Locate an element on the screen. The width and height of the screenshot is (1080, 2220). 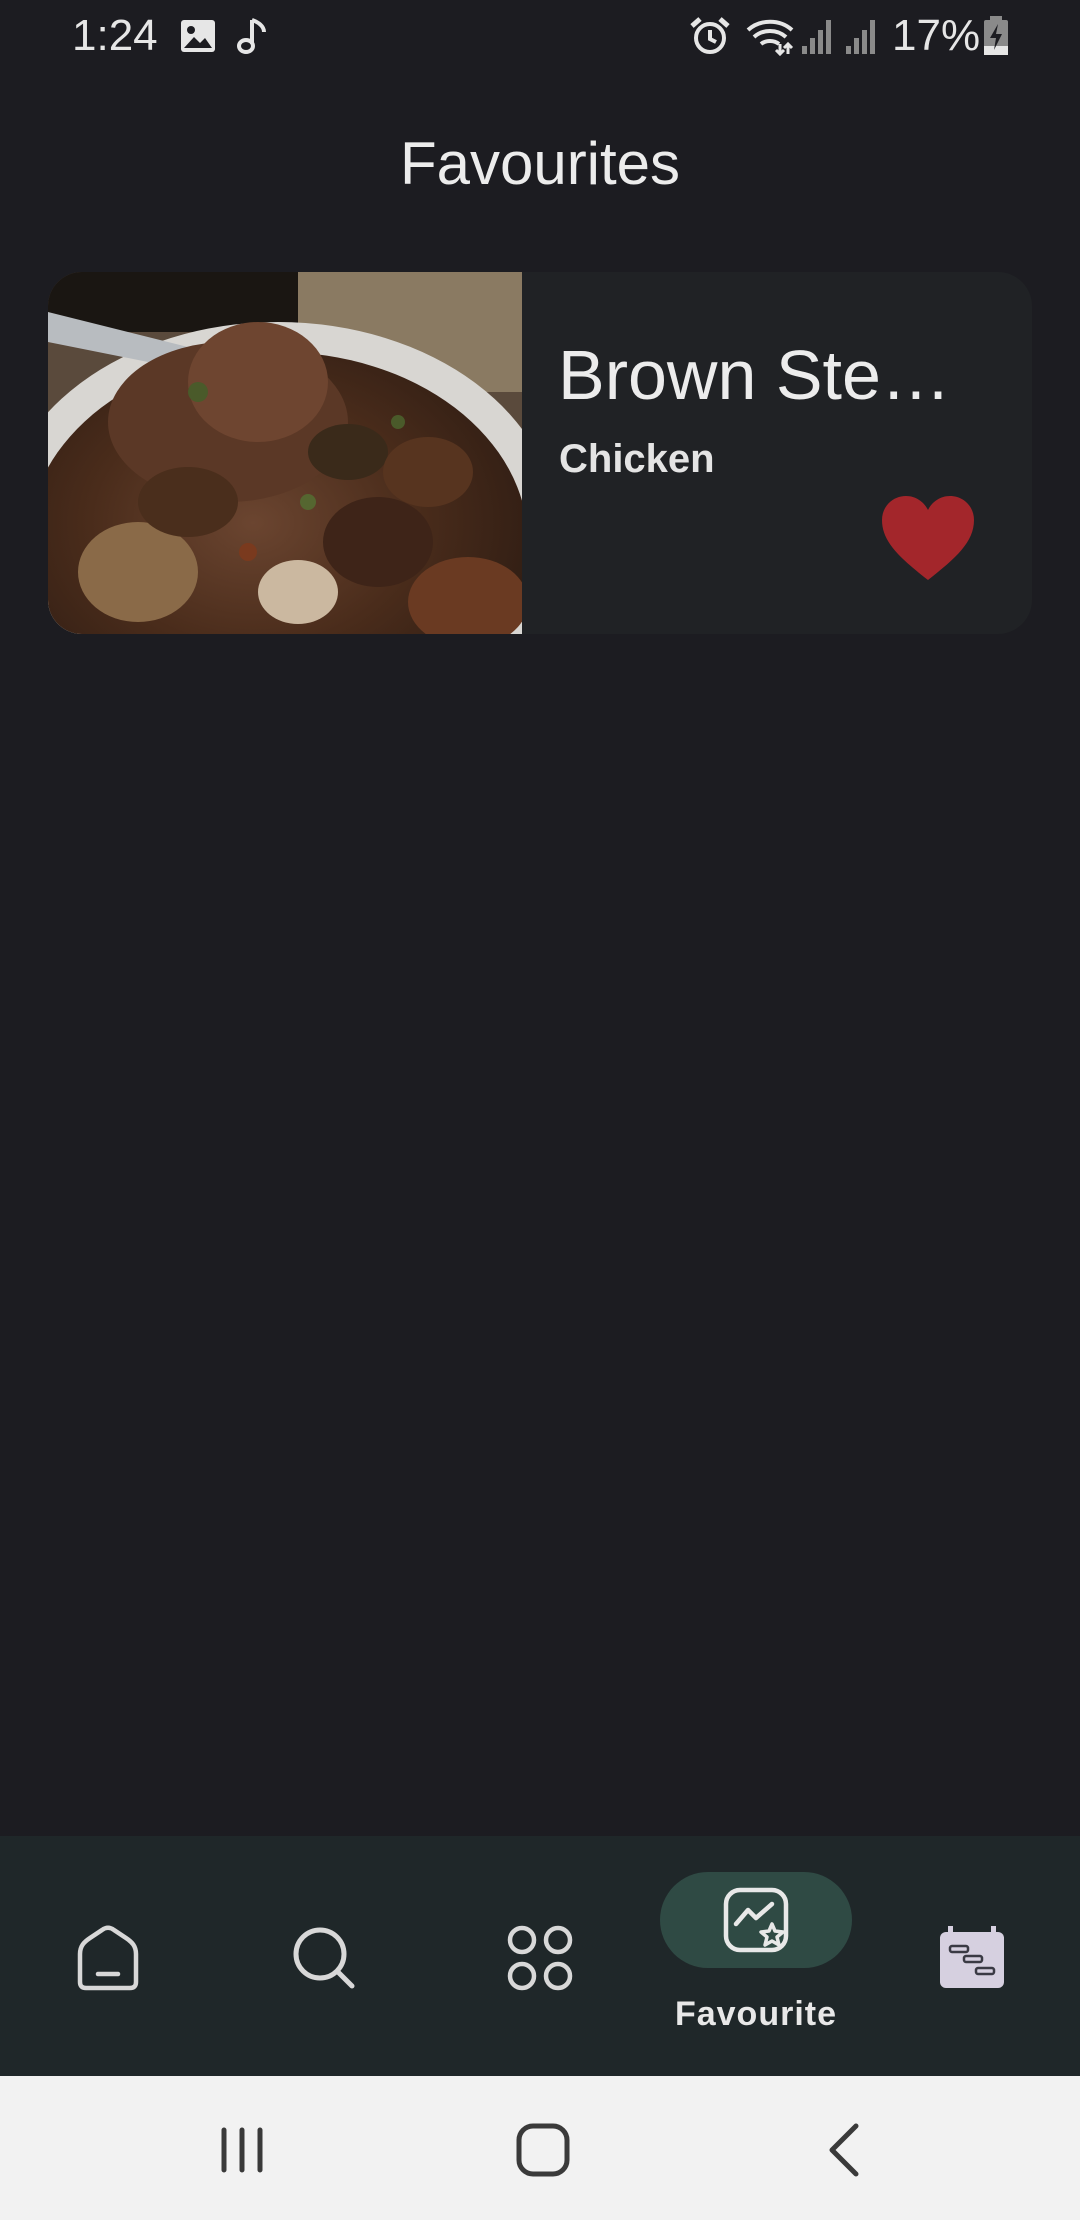
nav-item-categories is located at coordinates (540, 1956).